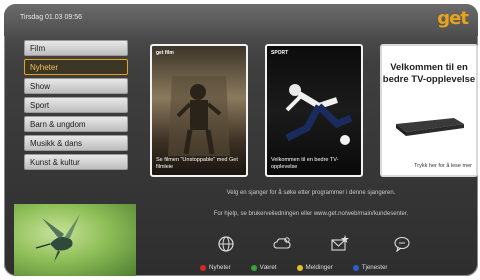 The height and width of the screenshot is (280, 480). What do you see at coordinates (280, 53) in the screenshot?
I see `sport-badge: SPORT` at bounding box center [280, 53].